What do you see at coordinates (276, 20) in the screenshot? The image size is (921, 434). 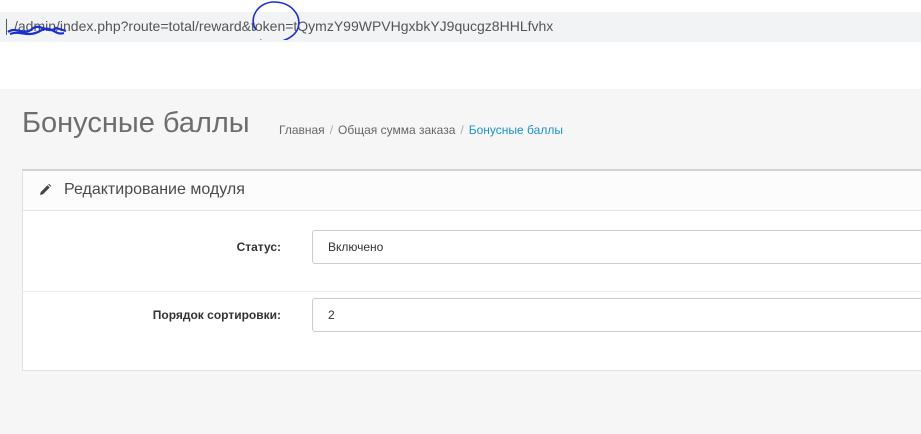 I see `annotation-circle` at bounding box center [276, 20].